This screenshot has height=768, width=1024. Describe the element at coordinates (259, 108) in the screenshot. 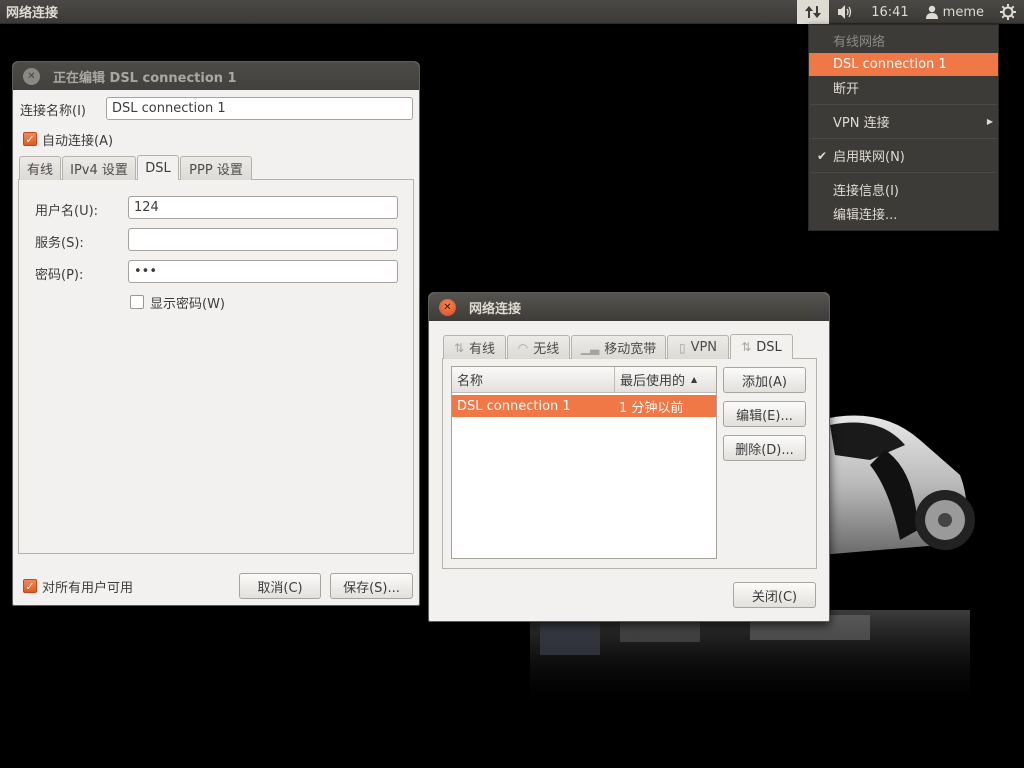

I see `connection-name-input` at that location.